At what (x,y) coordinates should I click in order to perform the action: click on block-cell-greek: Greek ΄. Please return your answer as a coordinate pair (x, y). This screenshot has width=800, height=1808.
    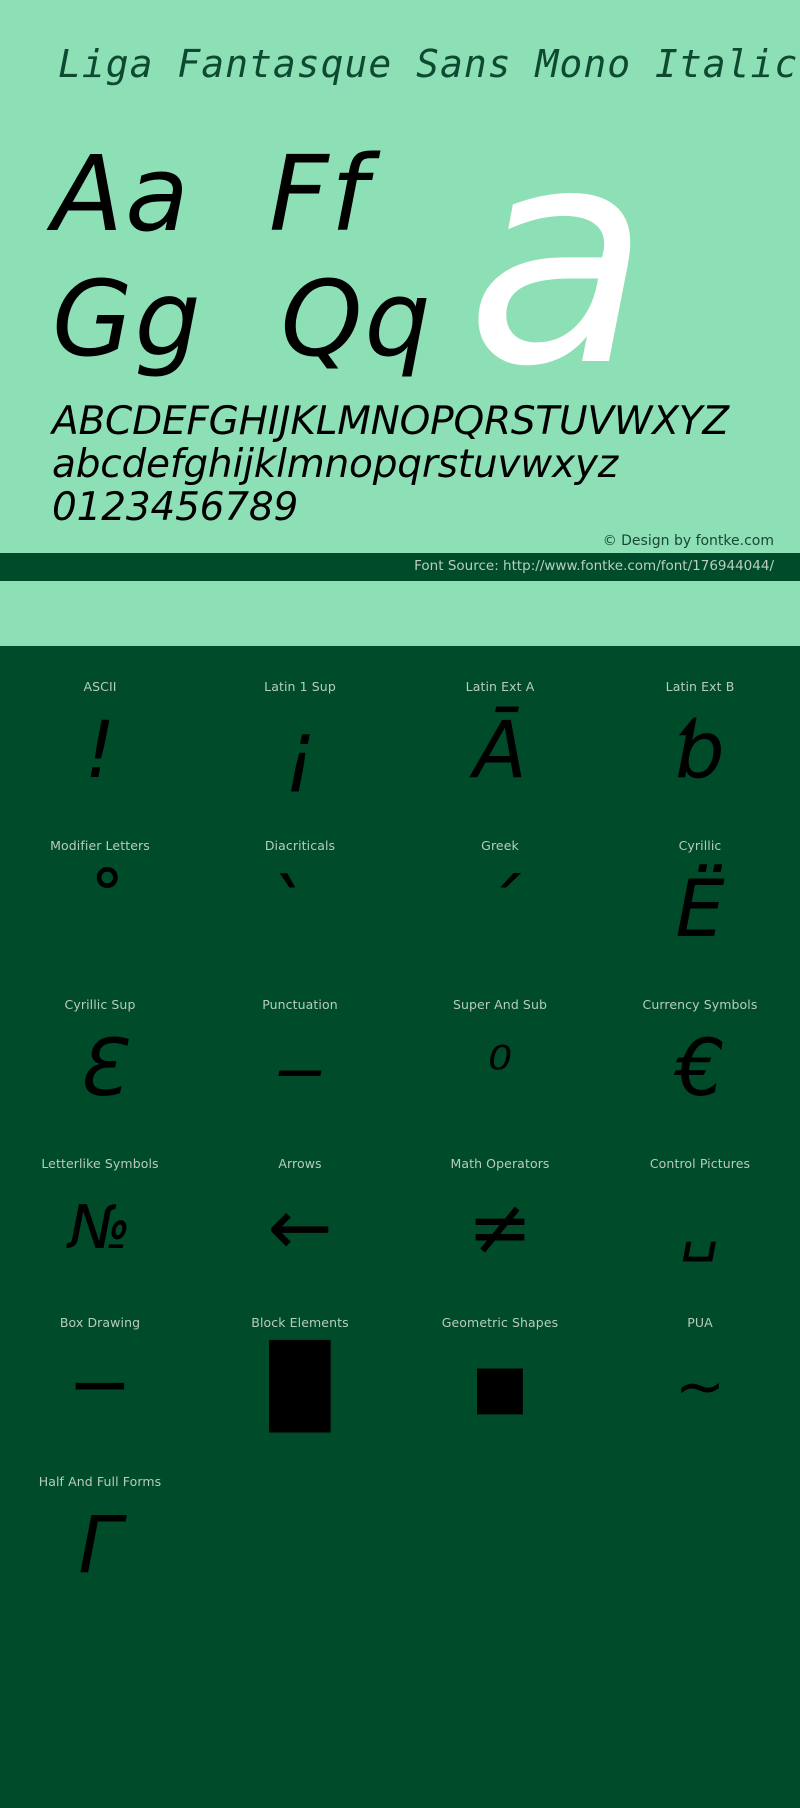
    Looking at the image, I should click on (500, 892).